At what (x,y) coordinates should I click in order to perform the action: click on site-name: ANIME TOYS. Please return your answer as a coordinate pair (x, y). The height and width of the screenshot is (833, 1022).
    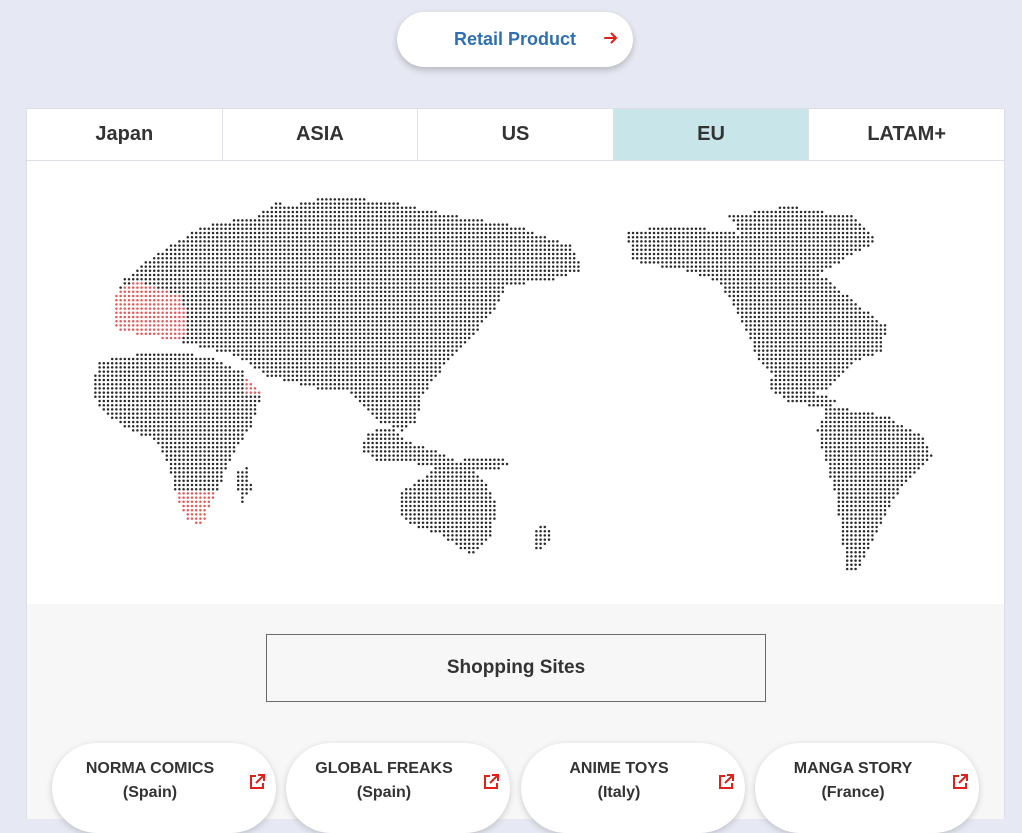
    Looking at the image, I should click on (619, 768).